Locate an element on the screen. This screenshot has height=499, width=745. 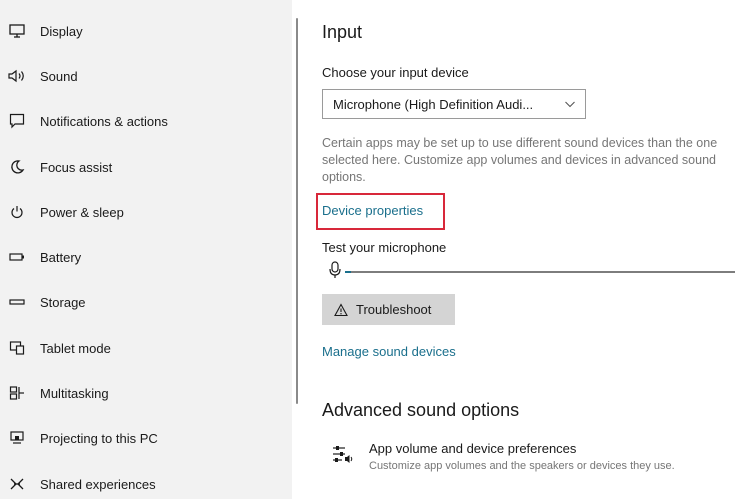
sidebar-item-label: Sound is located at coordinates (59, 76).